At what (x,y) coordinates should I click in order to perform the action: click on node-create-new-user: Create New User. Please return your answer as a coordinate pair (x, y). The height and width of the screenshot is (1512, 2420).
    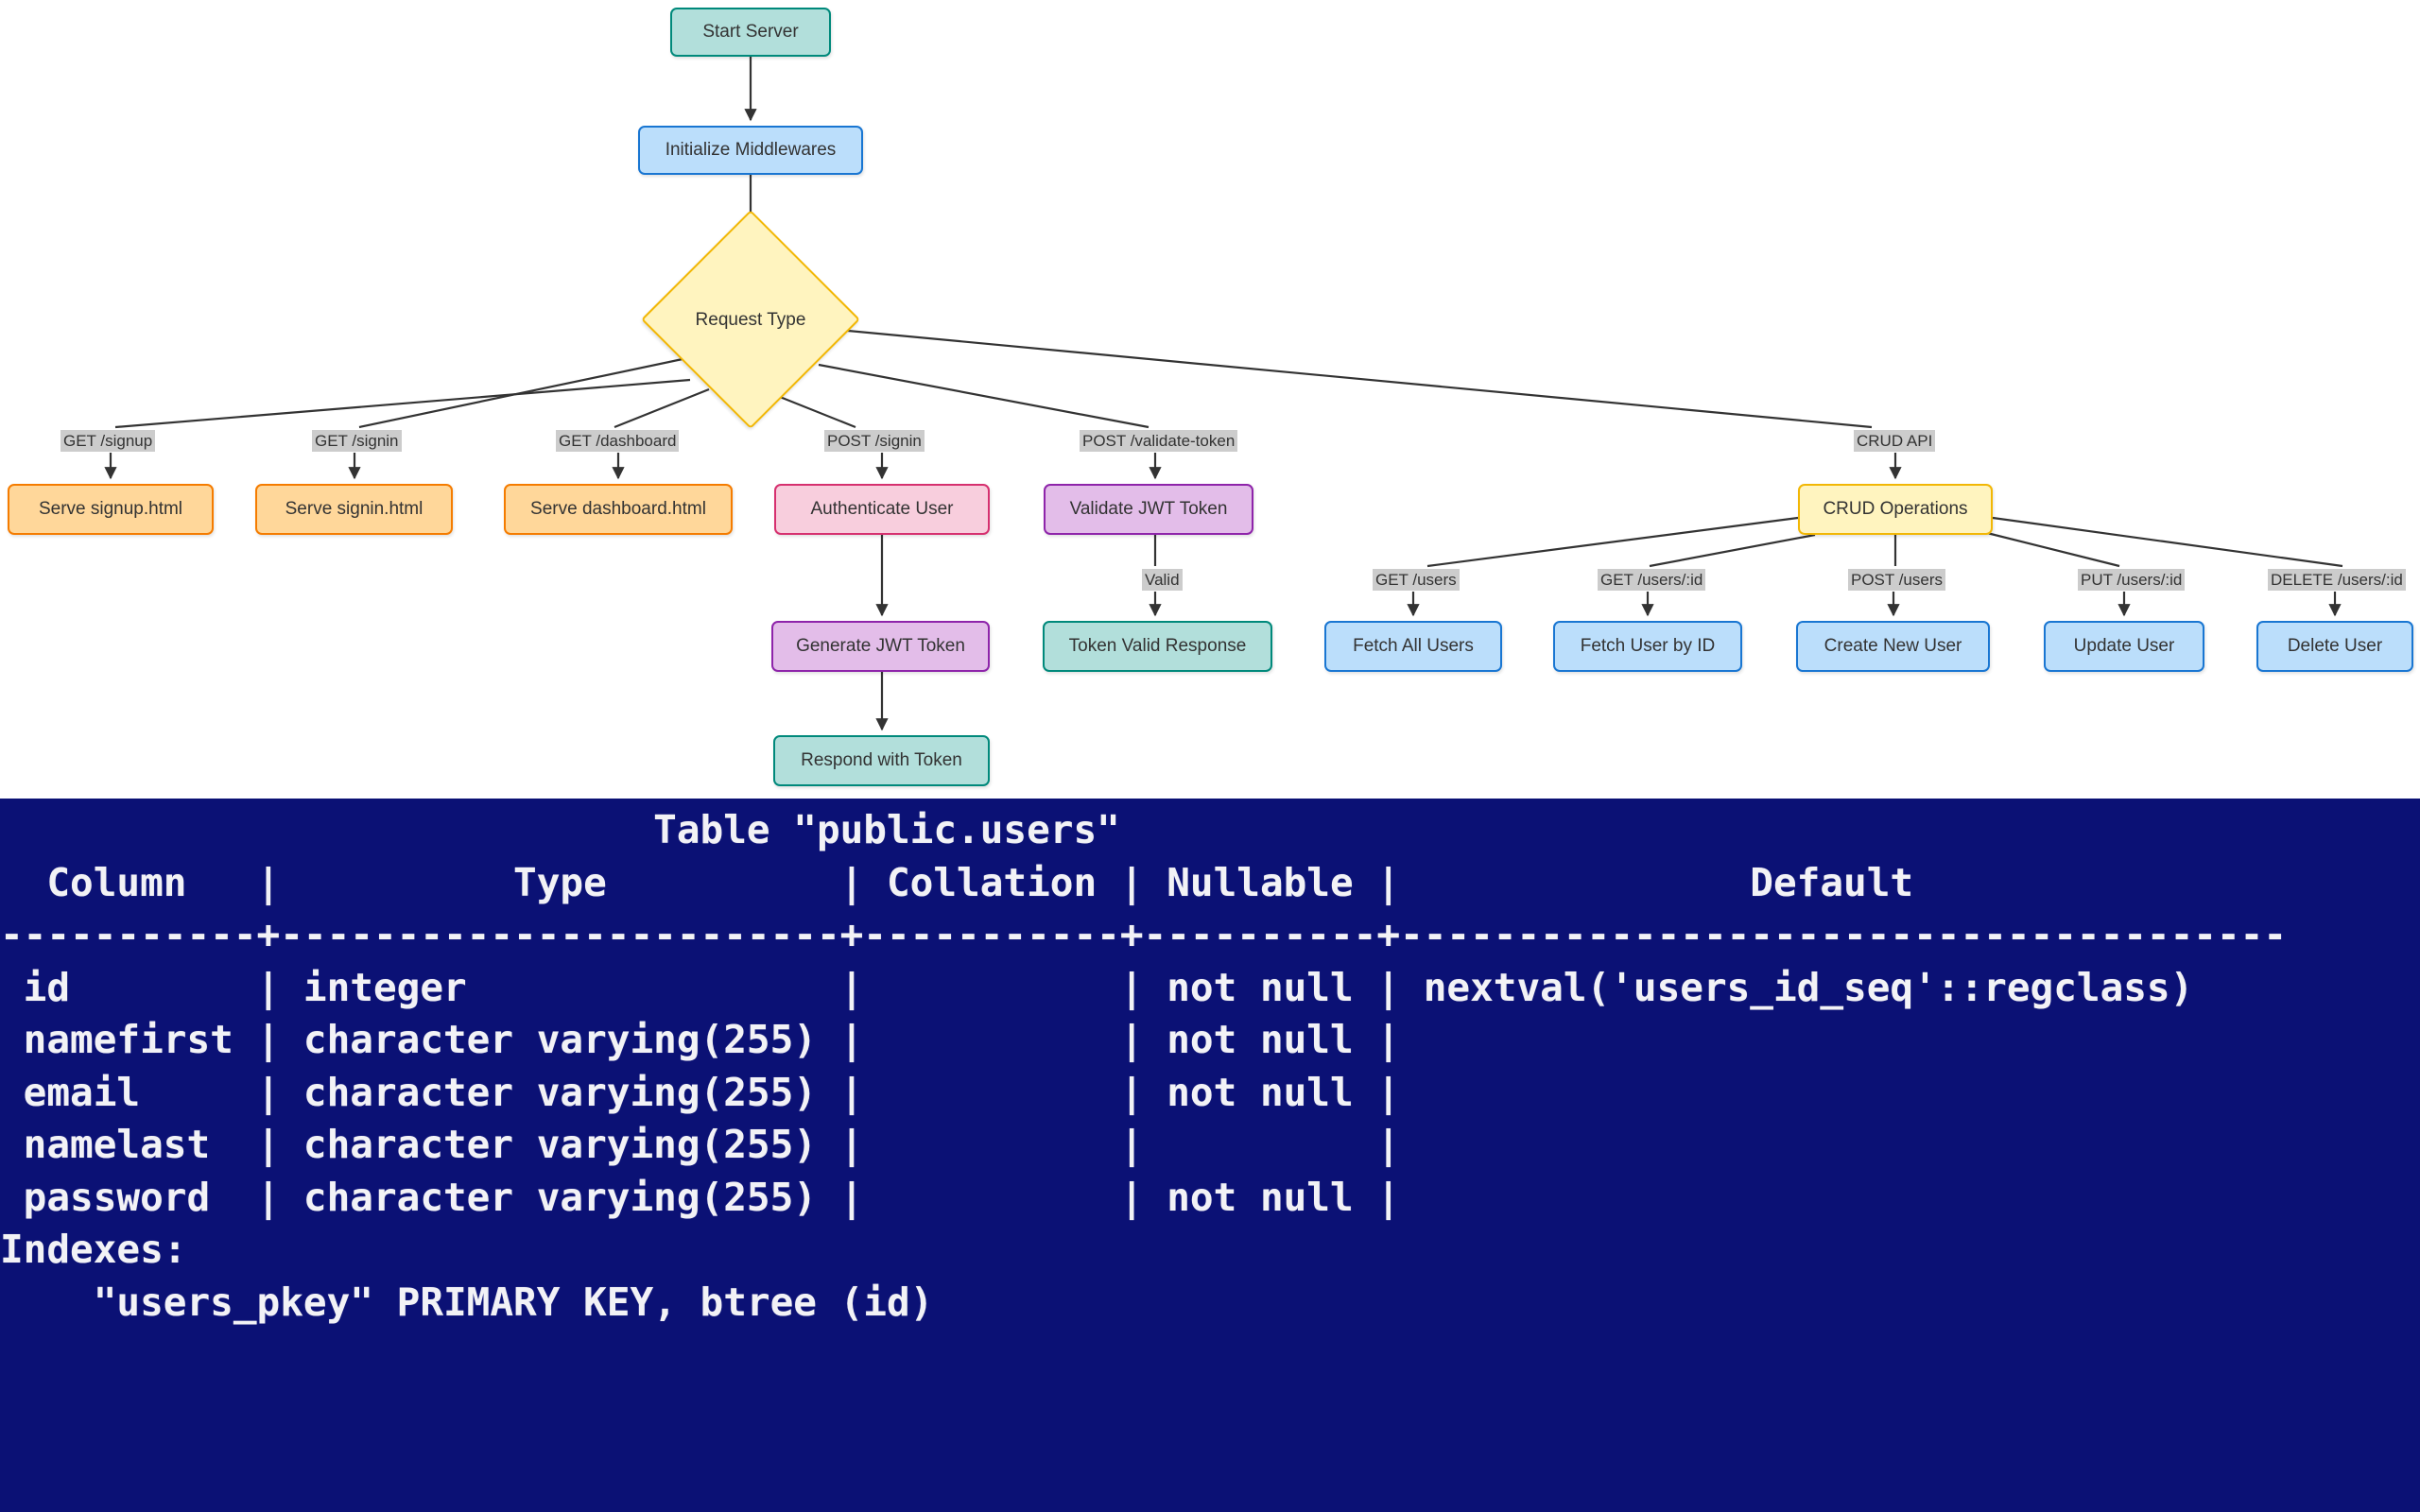
    Looking at the image, I should click on (1893, 646).